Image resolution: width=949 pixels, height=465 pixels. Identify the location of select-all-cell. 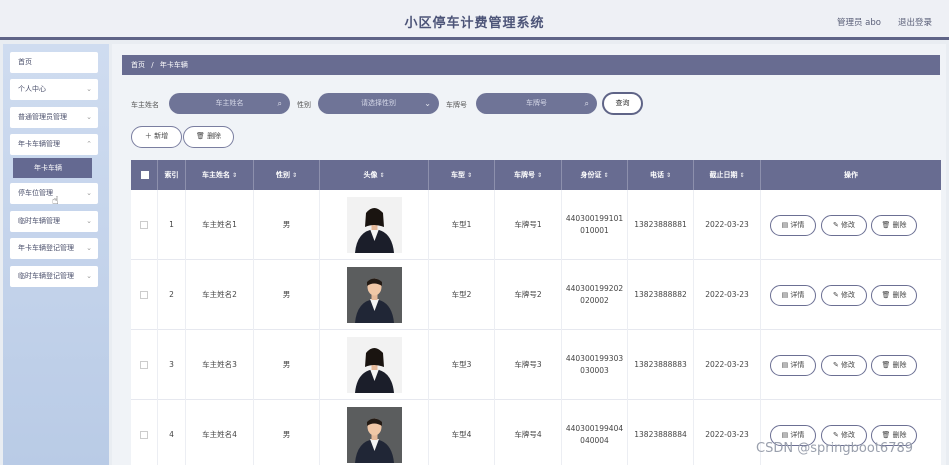
(144, 175).